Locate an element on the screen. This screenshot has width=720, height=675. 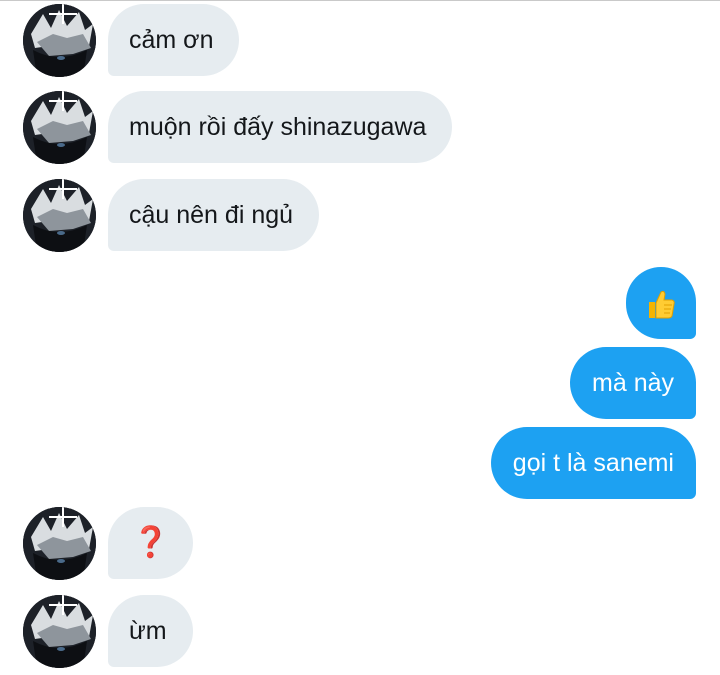
message-bubble-incoming: cậu nên đi ngủ is located at coordinates (214, 215).